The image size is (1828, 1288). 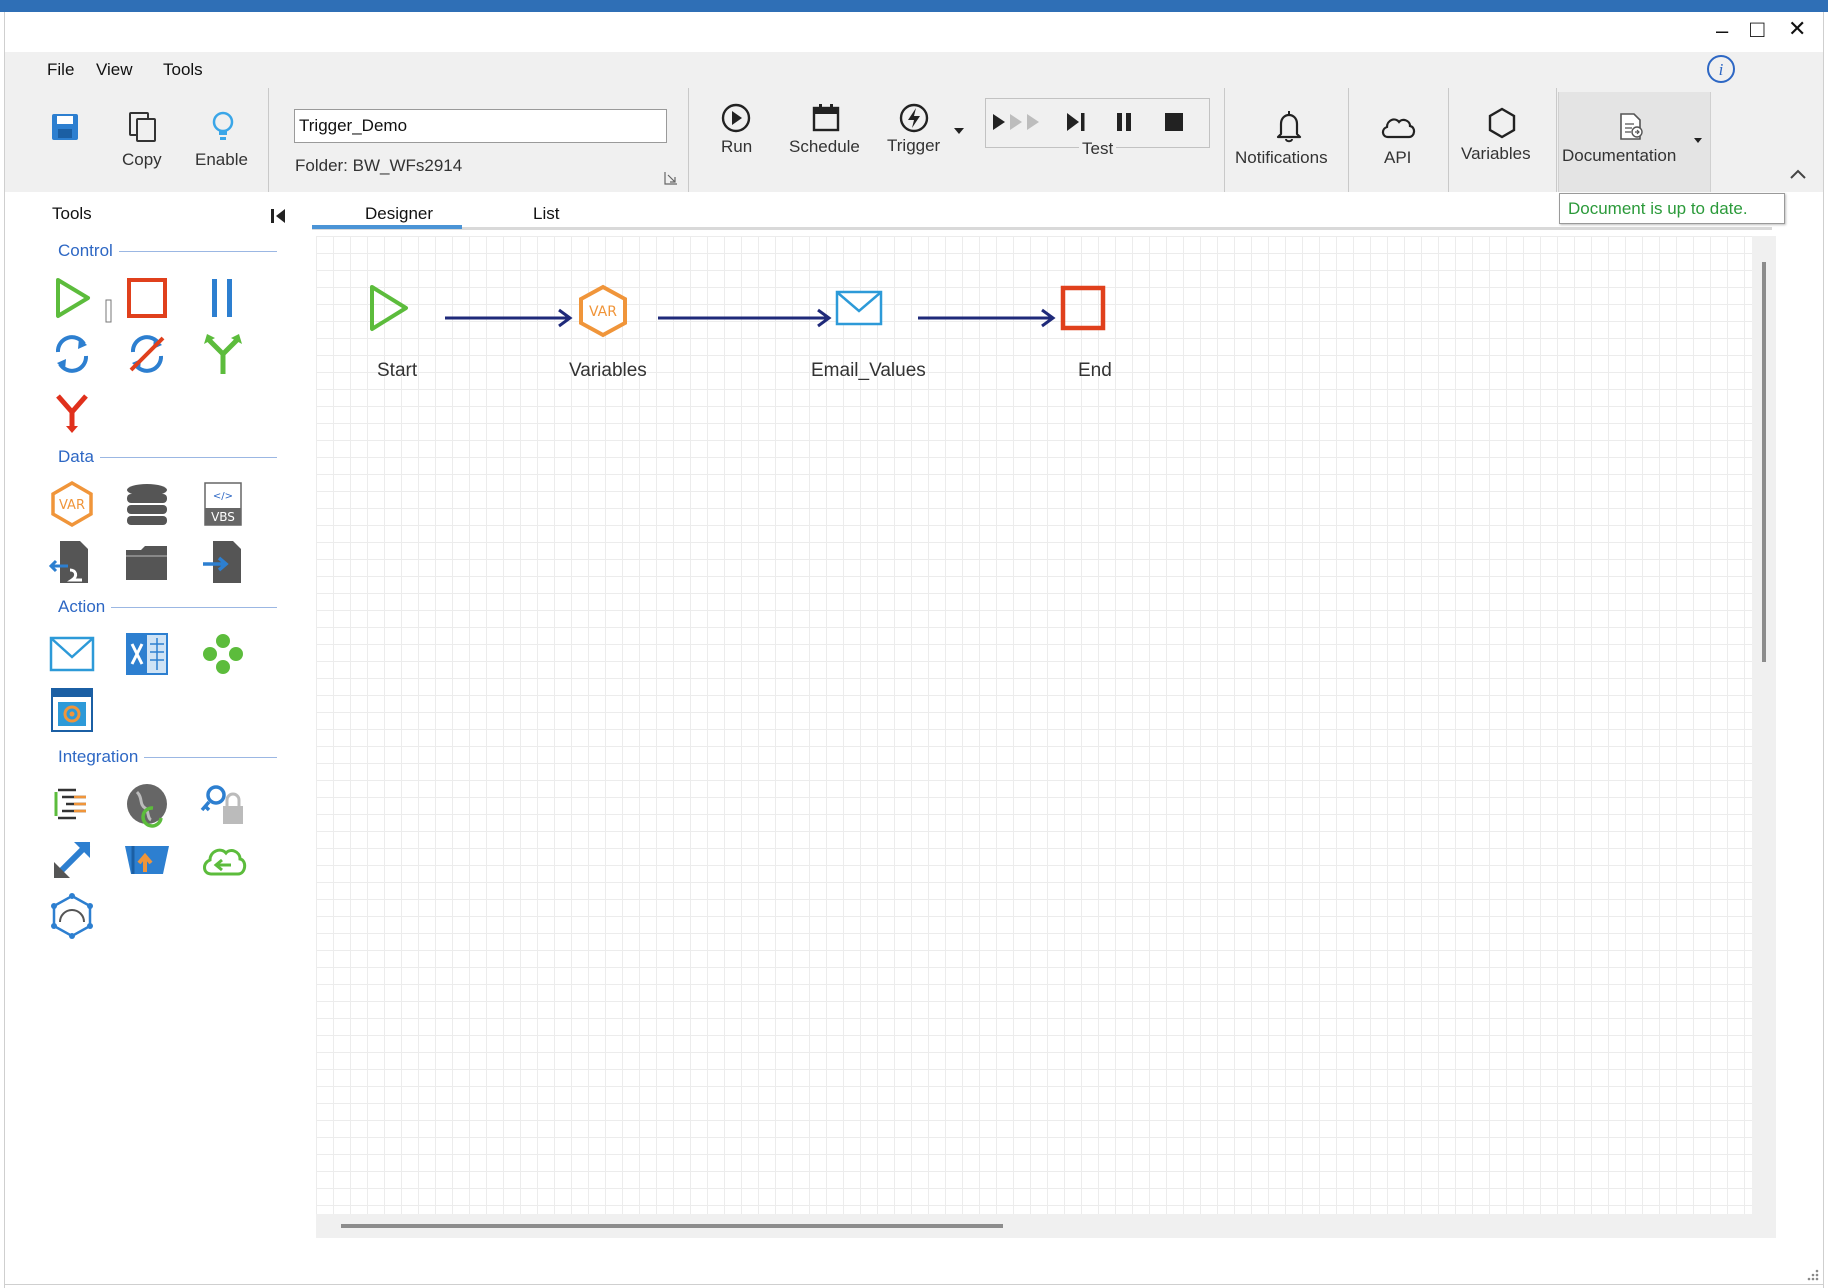 What do you see at coordinates (1764, 462) in the screenshot?
I see `vertical-scroll-thumb` at bounding box center [1764, 462].